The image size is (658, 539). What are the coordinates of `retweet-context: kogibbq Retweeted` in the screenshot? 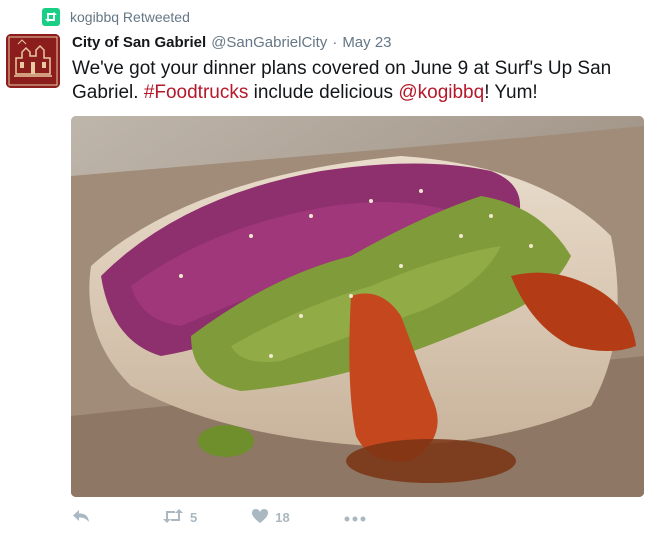 It's located at (116, 17).